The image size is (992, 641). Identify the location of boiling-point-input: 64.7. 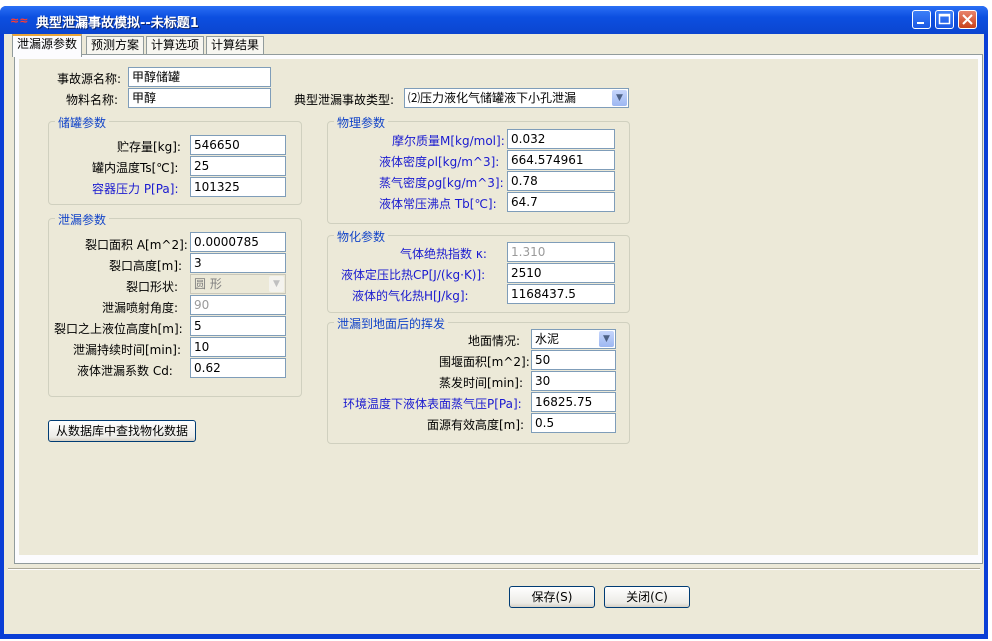
(561, 202).